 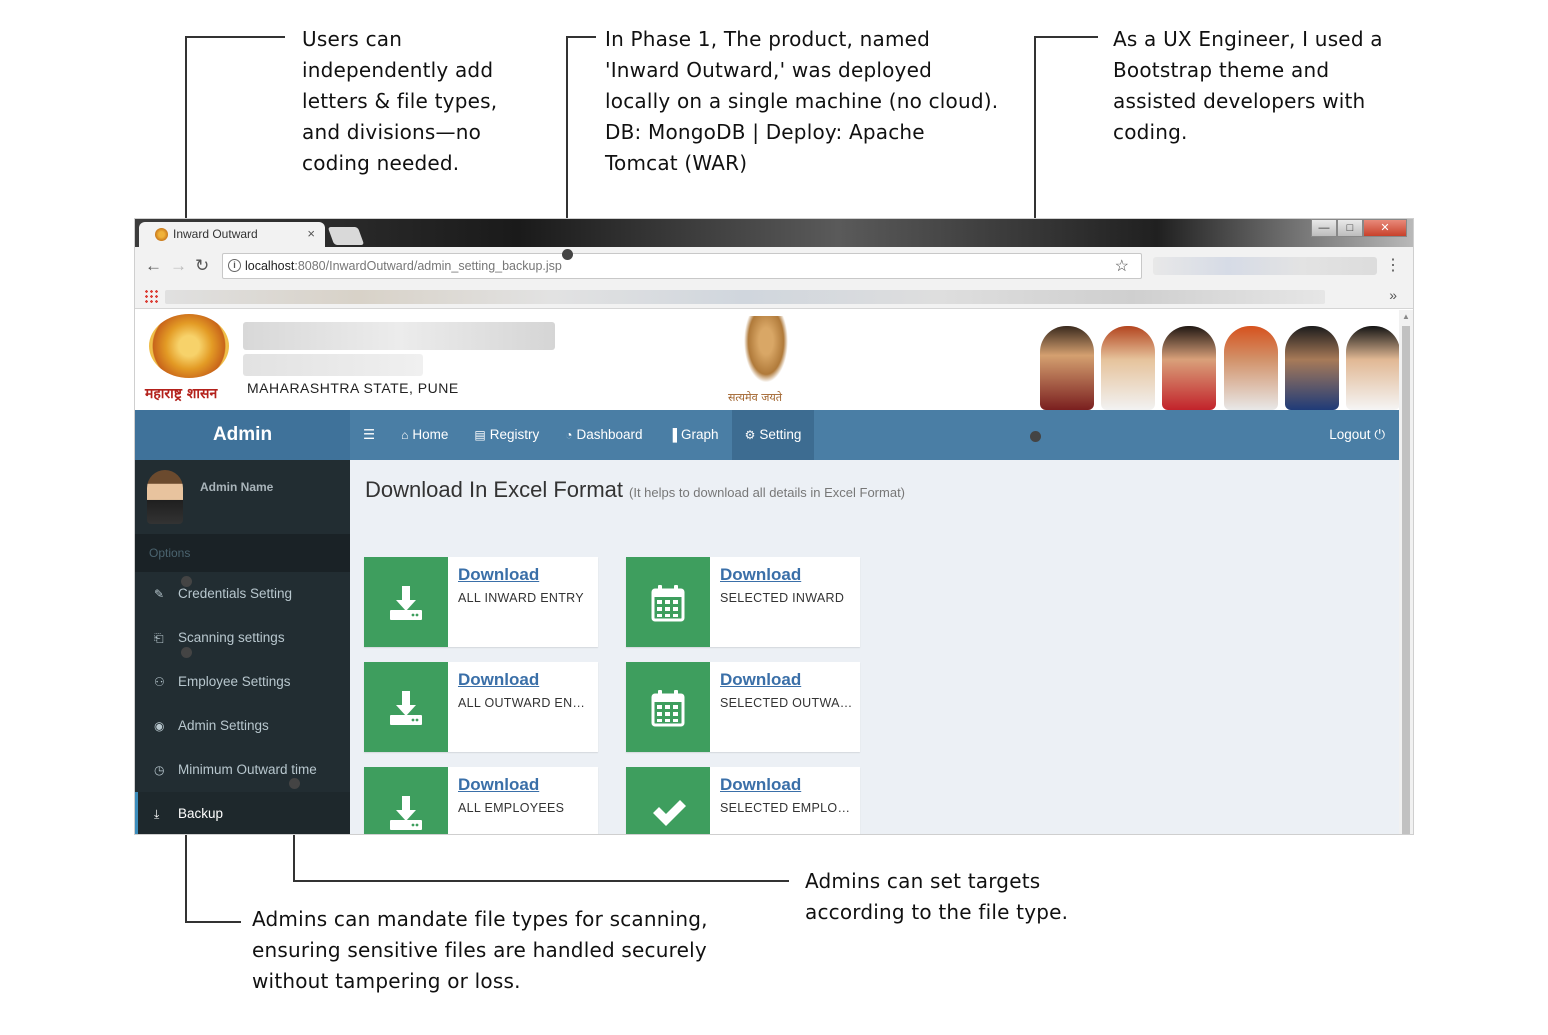 I want to click on logout-label: Logout, so click(x=1350, y=434).